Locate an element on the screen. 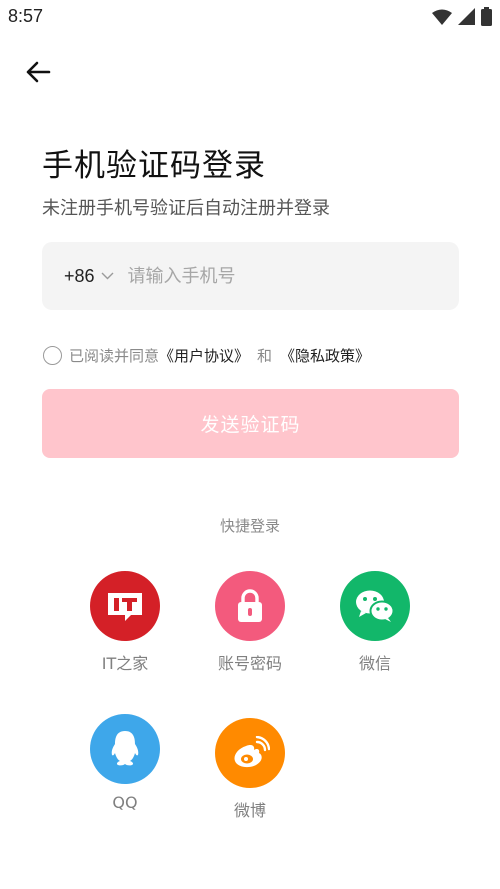 This screenshot has width=500, height=889. cellular-signal-icon is located at coordinates (466, 16).